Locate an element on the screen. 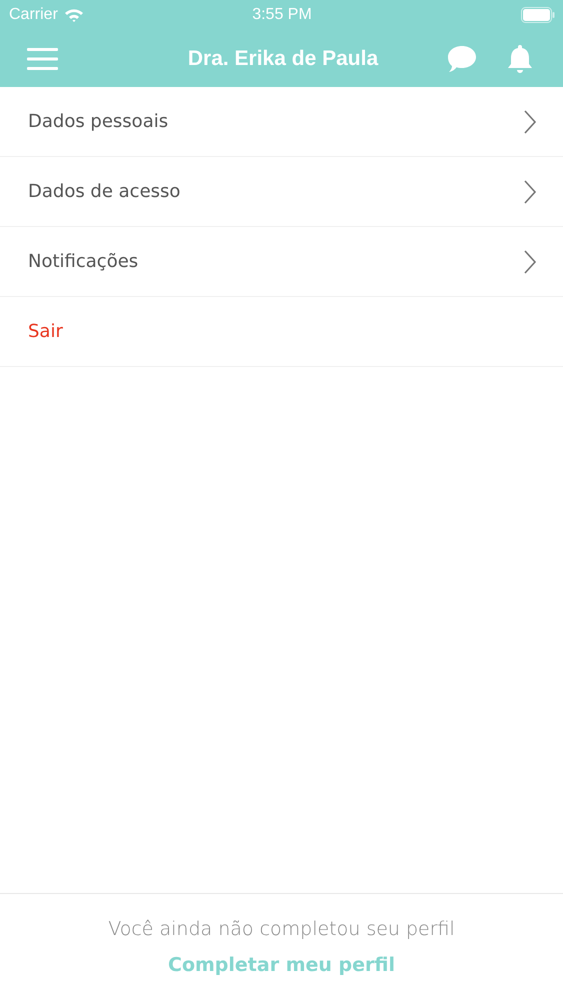 The height and width of the screenshot is (1000, 563). bell-icon is located at coordinates (520, 59).